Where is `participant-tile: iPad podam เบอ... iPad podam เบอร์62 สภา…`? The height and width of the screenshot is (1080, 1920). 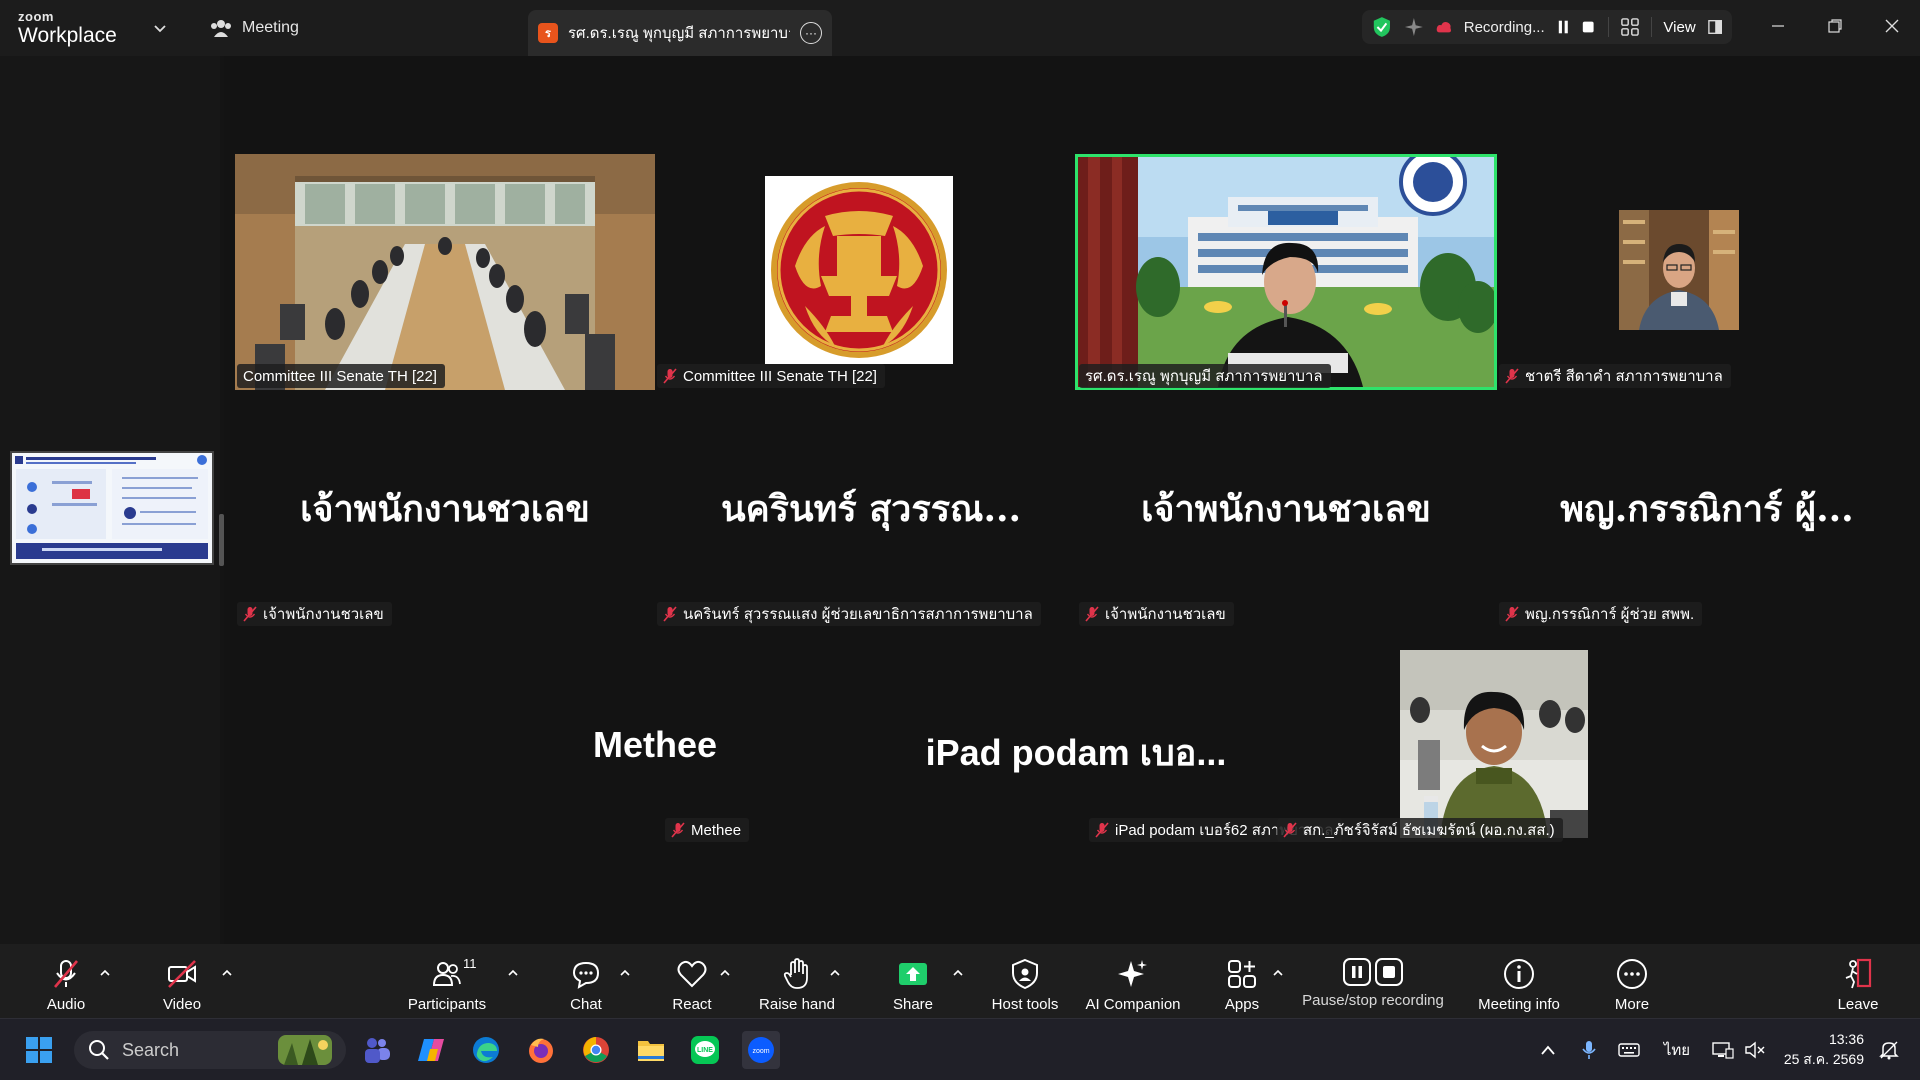
participant-tile: iPad podam เบอ... iPad podam เบอร์62 สภา… is located at coordinates (1103, 746).